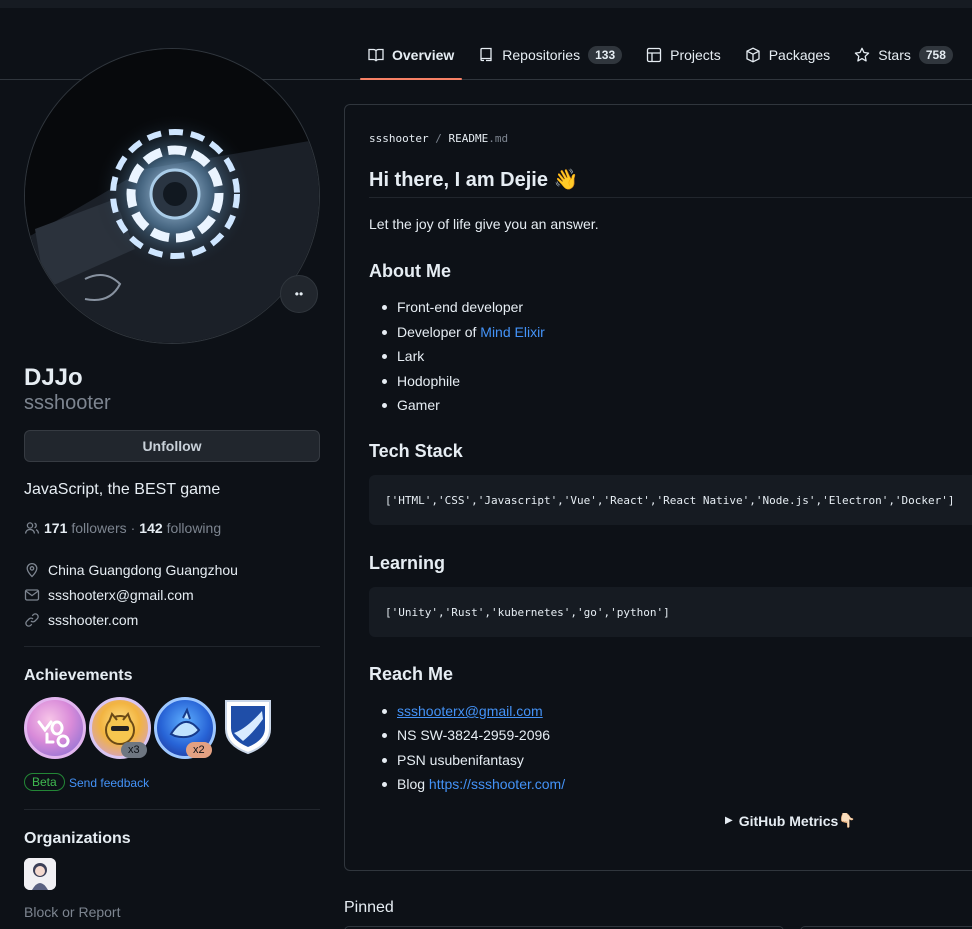  Describe the element at coordinates (32, 570) in the screenshot. I see `location-icon` at that location.